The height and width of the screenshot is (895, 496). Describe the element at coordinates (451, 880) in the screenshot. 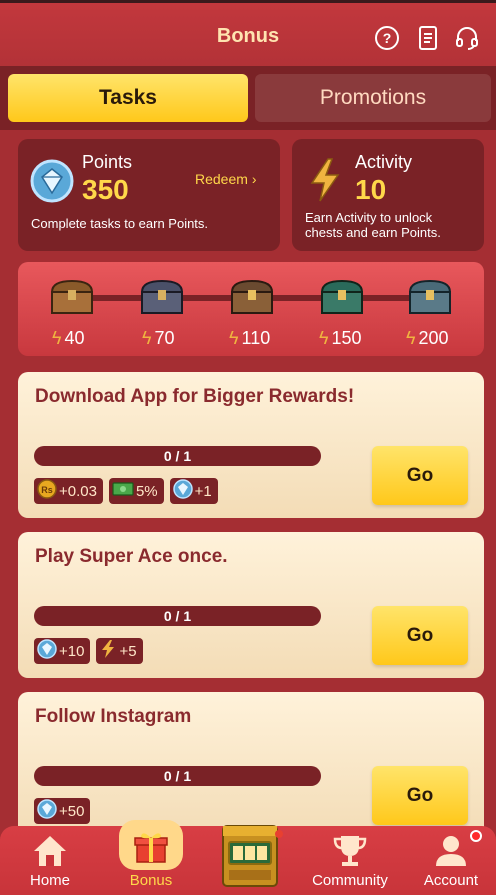

I see `nav-account-label: Account` at that location.